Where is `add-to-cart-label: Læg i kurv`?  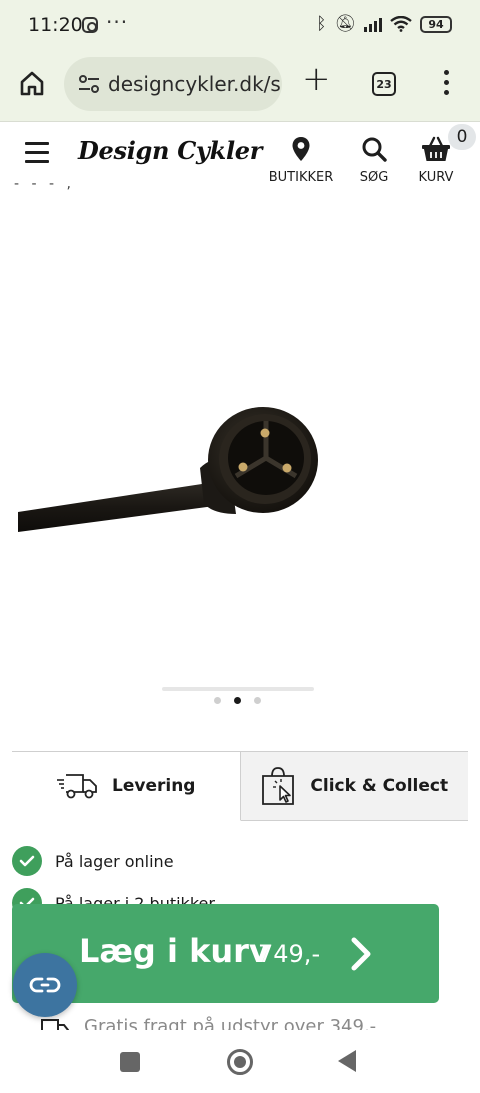 add-to-cart-label: Læg i kurv is located at coordinates (174, 951).